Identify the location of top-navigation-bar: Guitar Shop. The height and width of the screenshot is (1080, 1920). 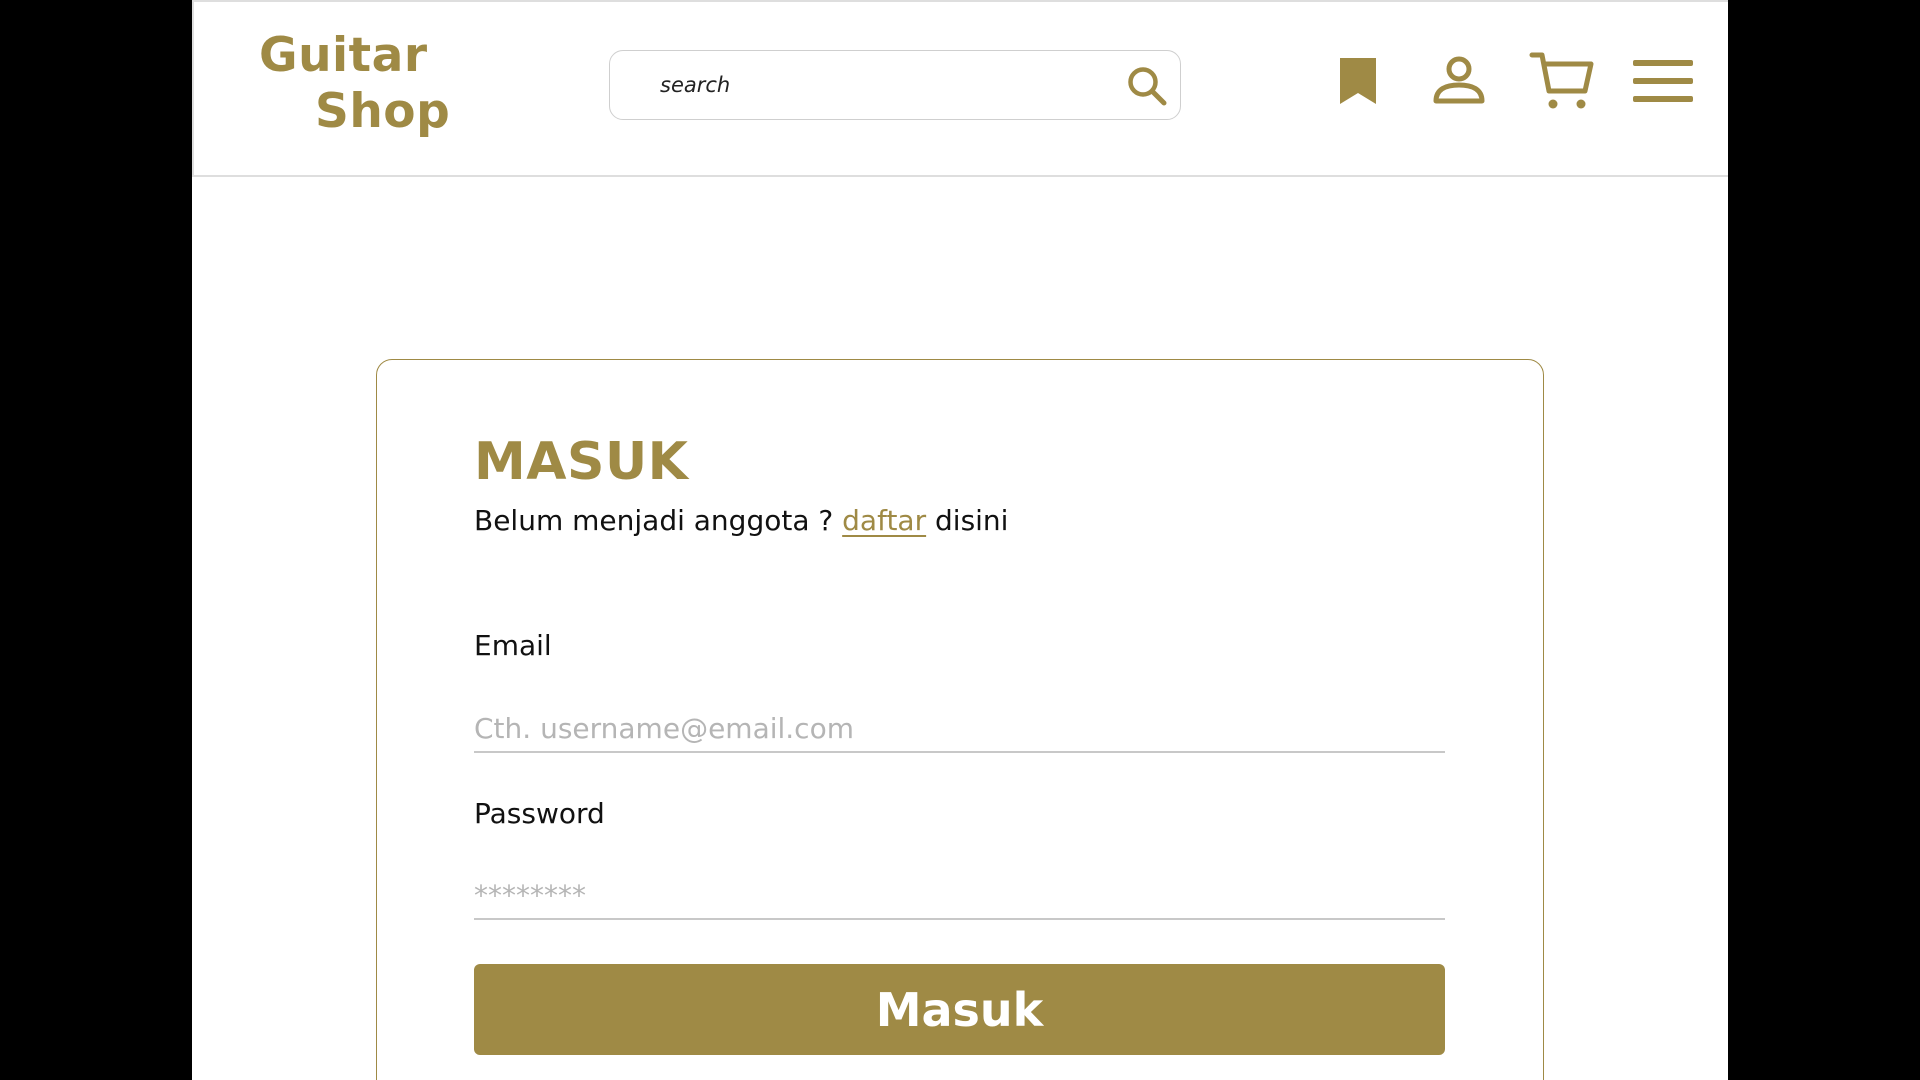
(960, 88).